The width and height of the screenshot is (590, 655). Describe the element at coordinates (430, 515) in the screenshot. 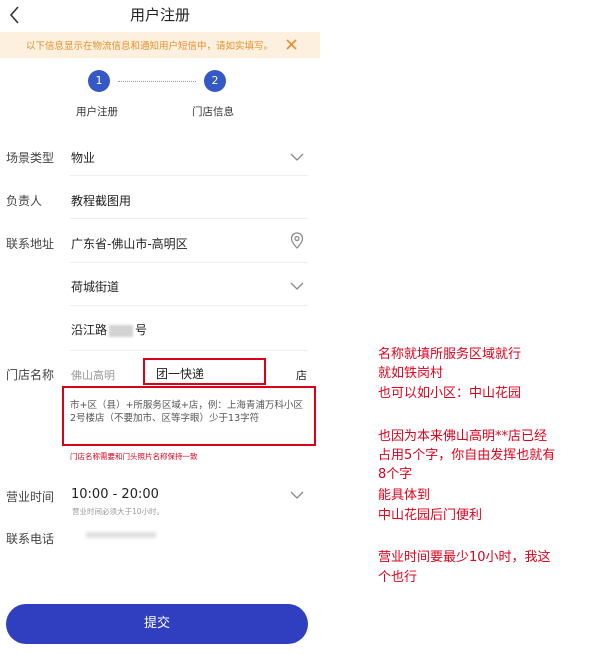

I see `annotation-line: 中山花园后门便利` at that location.